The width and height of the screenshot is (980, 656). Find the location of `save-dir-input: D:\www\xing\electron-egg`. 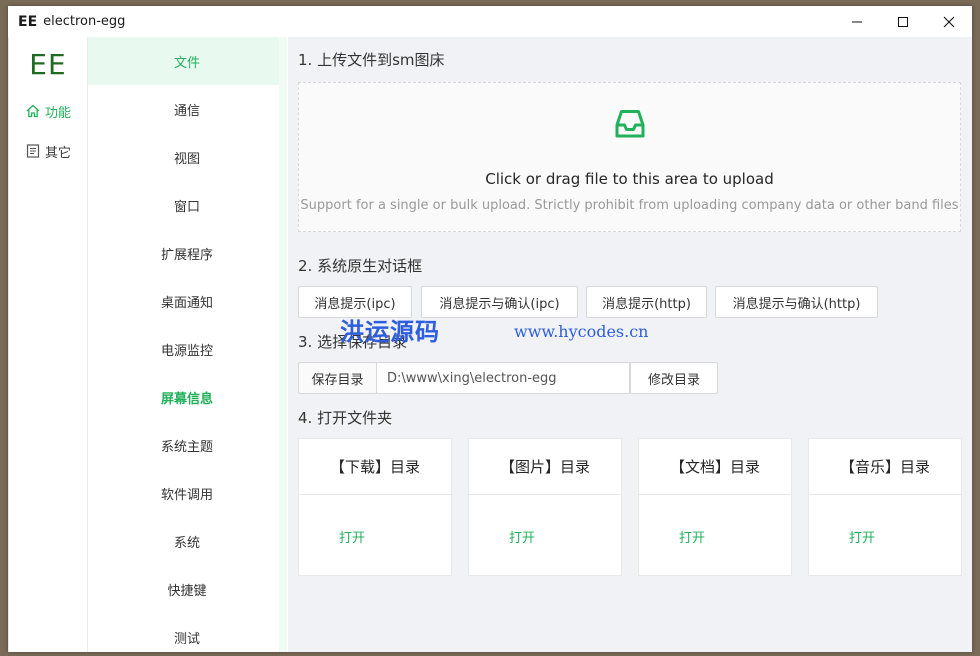

save-dir-input: D:\www\xing\electron-egg is located at coordinates (503, 378).